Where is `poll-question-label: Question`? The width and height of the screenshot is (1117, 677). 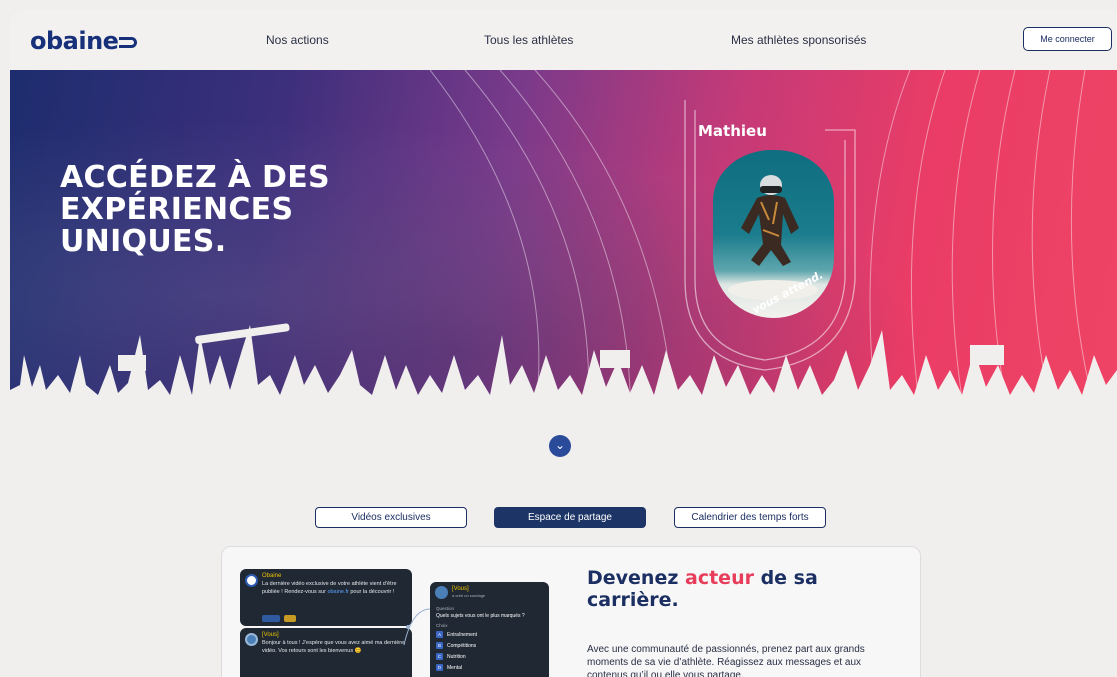 poll-question-label: Question is located at coordinates (445, 608).